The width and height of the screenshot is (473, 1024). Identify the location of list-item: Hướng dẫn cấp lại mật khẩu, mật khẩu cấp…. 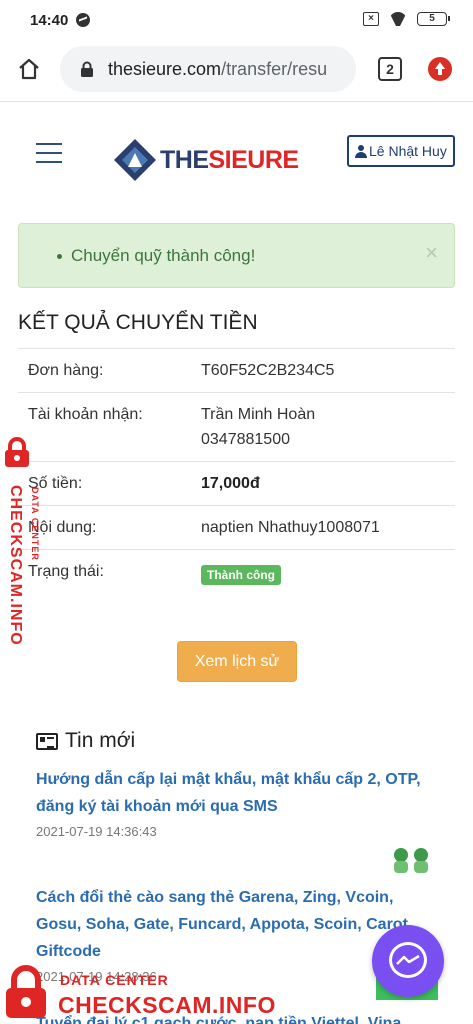
(236, 802).